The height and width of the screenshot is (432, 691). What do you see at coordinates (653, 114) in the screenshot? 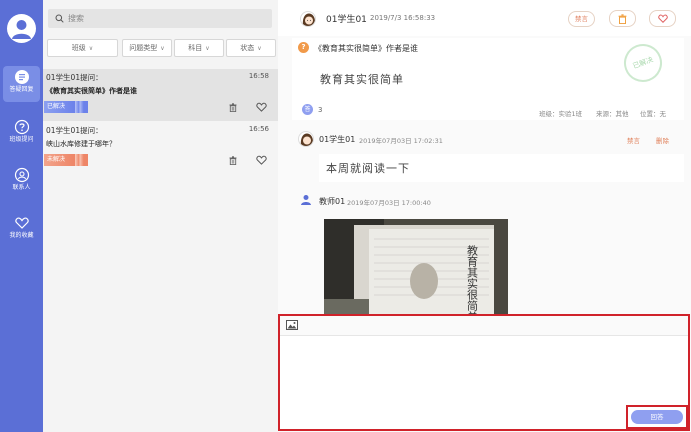
I see `meta-location: 位置：无` at bounding box center [653, 114].